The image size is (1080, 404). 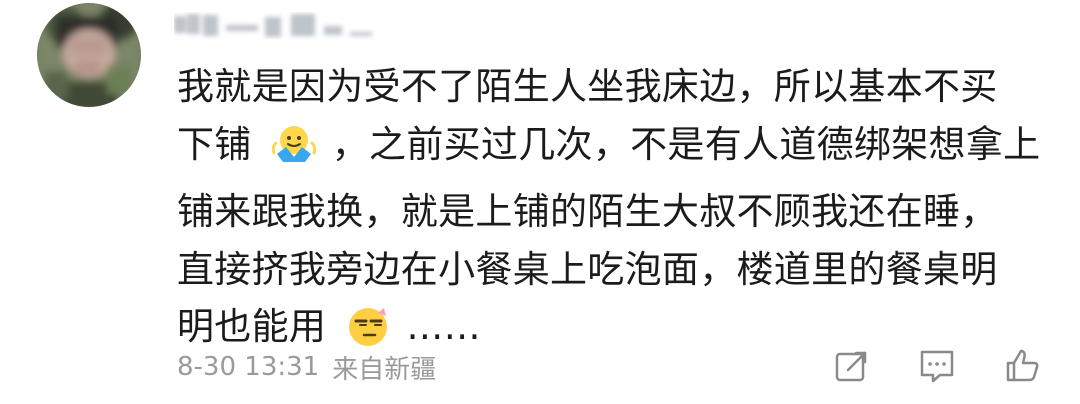 What do you see at coordinates (384, 369) in the screenshot?
I see `comment-location: 来自新疆` at bounding box center [384, 369].